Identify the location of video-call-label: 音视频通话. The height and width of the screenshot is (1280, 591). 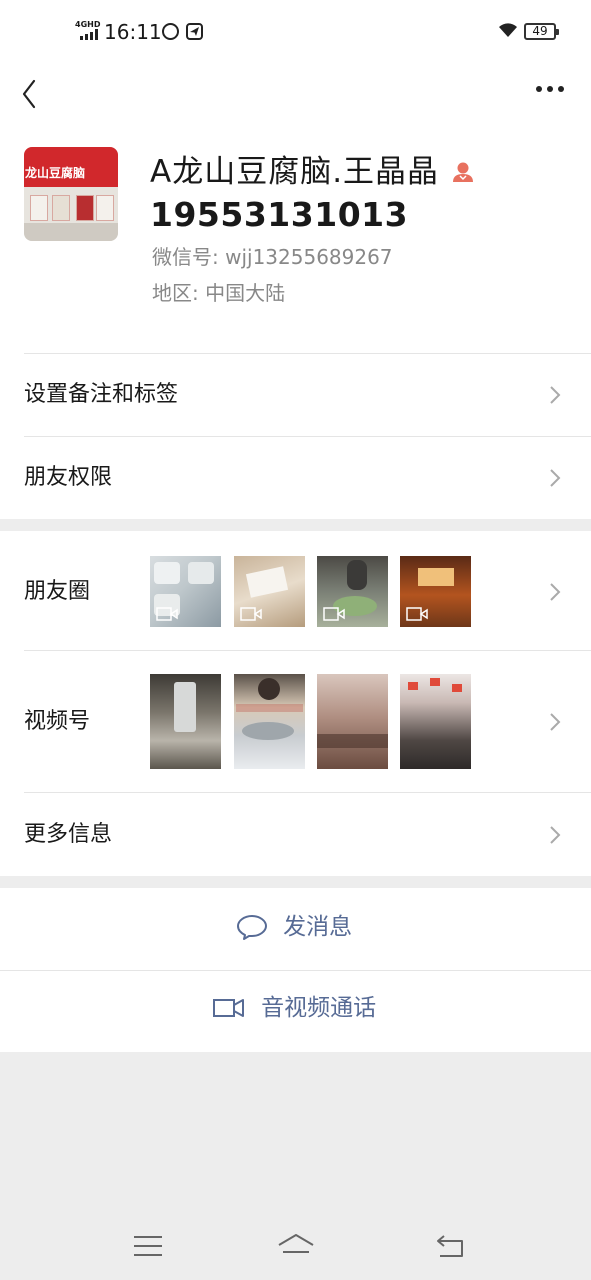
(319, 1008).